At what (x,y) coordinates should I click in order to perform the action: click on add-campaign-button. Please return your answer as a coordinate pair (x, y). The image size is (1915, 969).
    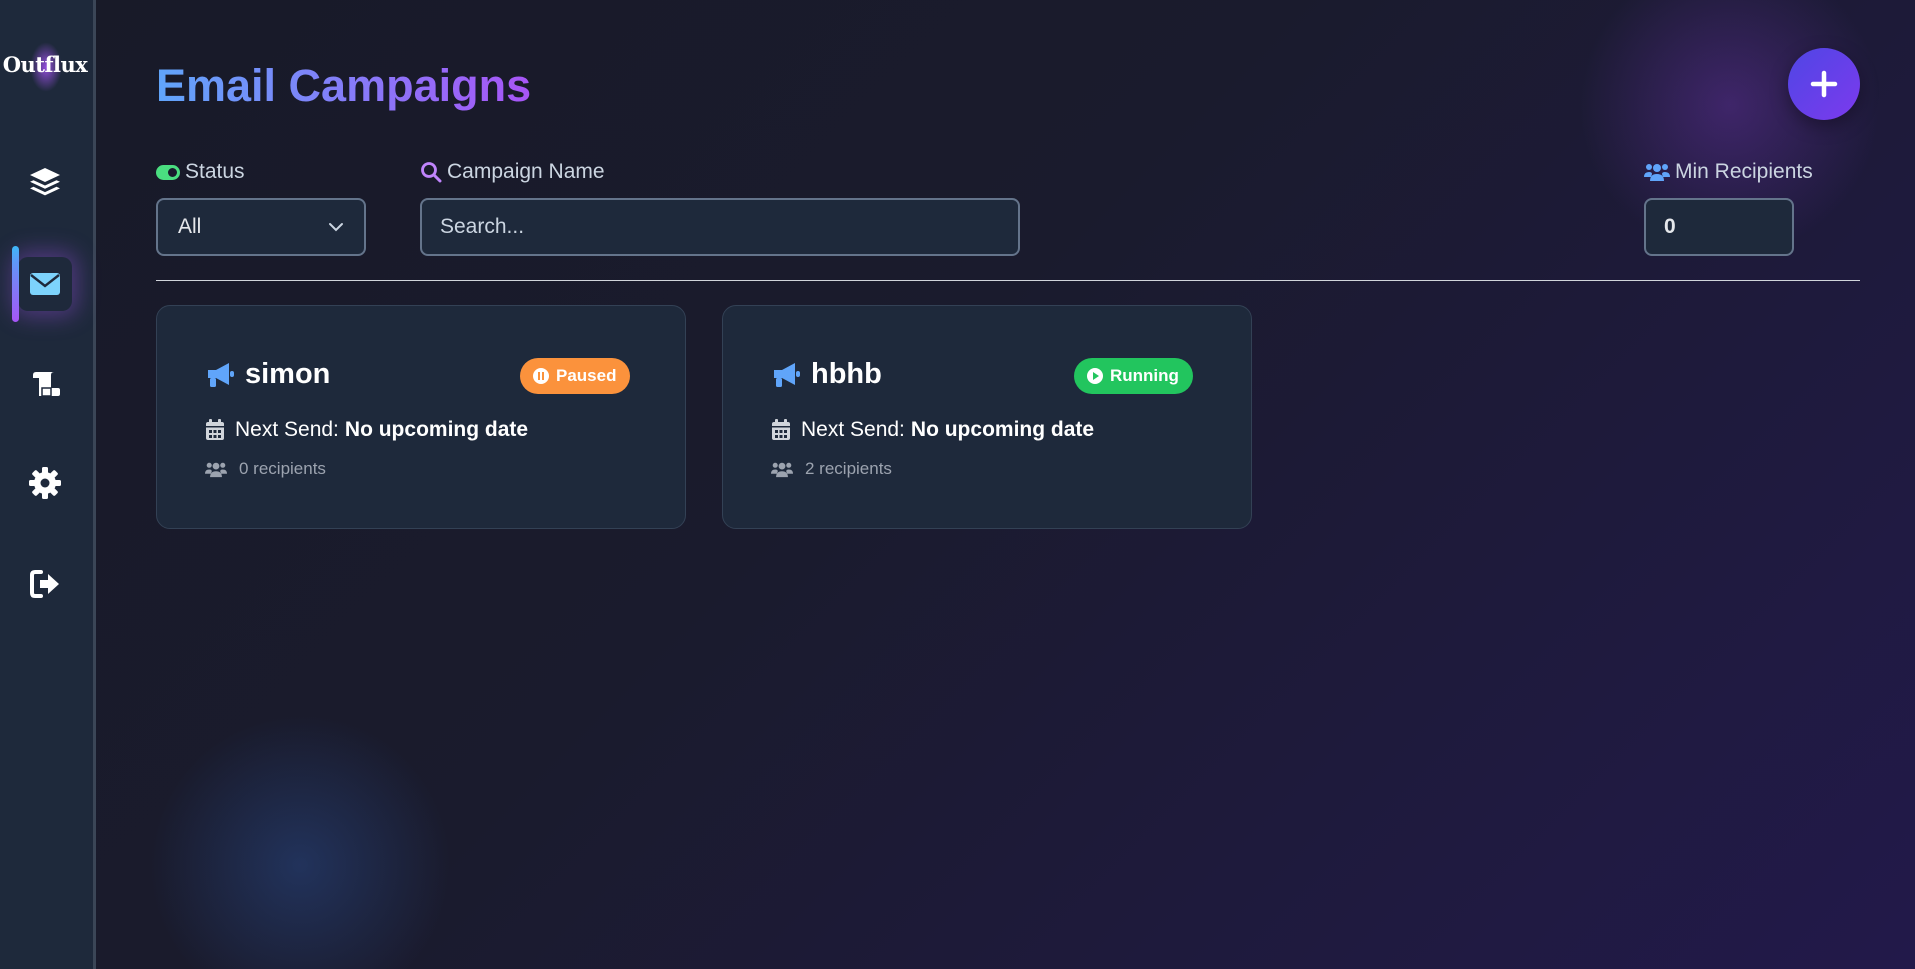
    Looking at the image, I should click on (1824, 84).